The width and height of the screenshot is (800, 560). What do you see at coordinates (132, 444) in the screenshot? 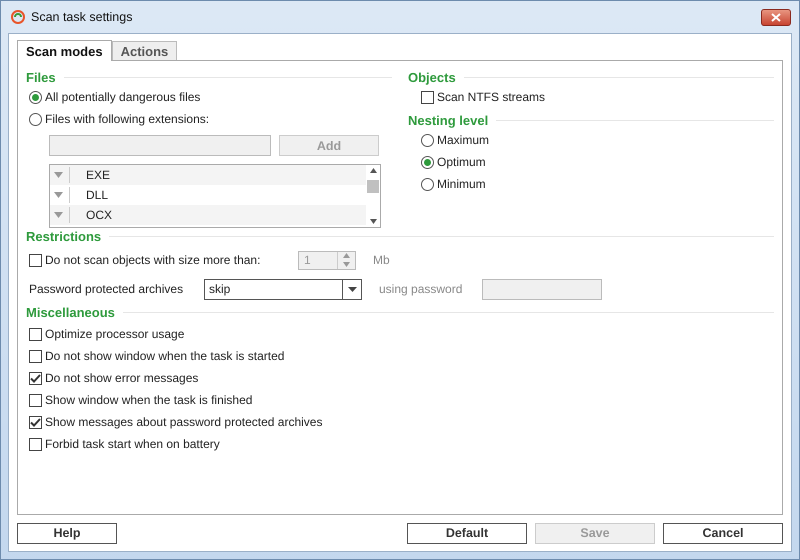
I see `option-label: Forbid task start when on battery` at bounding box center [132, 444].